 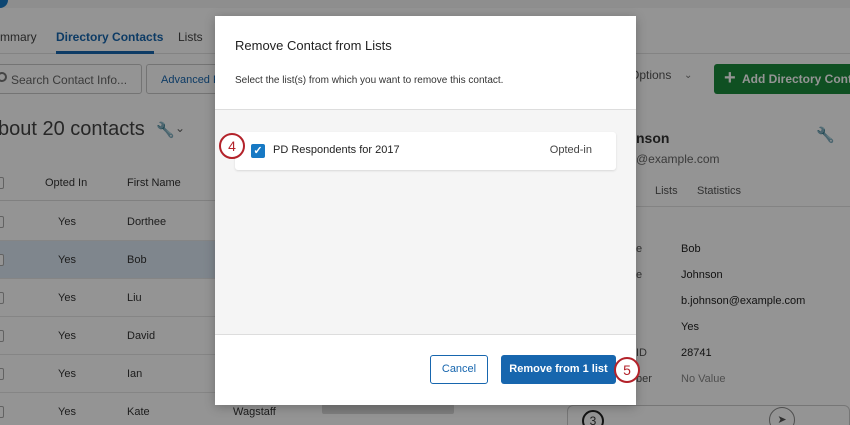 What do you see at coordinates (336, 150) in the screenshot?
I see `list-name: PD Respondents for 2017` at bounding box center [336, 150].